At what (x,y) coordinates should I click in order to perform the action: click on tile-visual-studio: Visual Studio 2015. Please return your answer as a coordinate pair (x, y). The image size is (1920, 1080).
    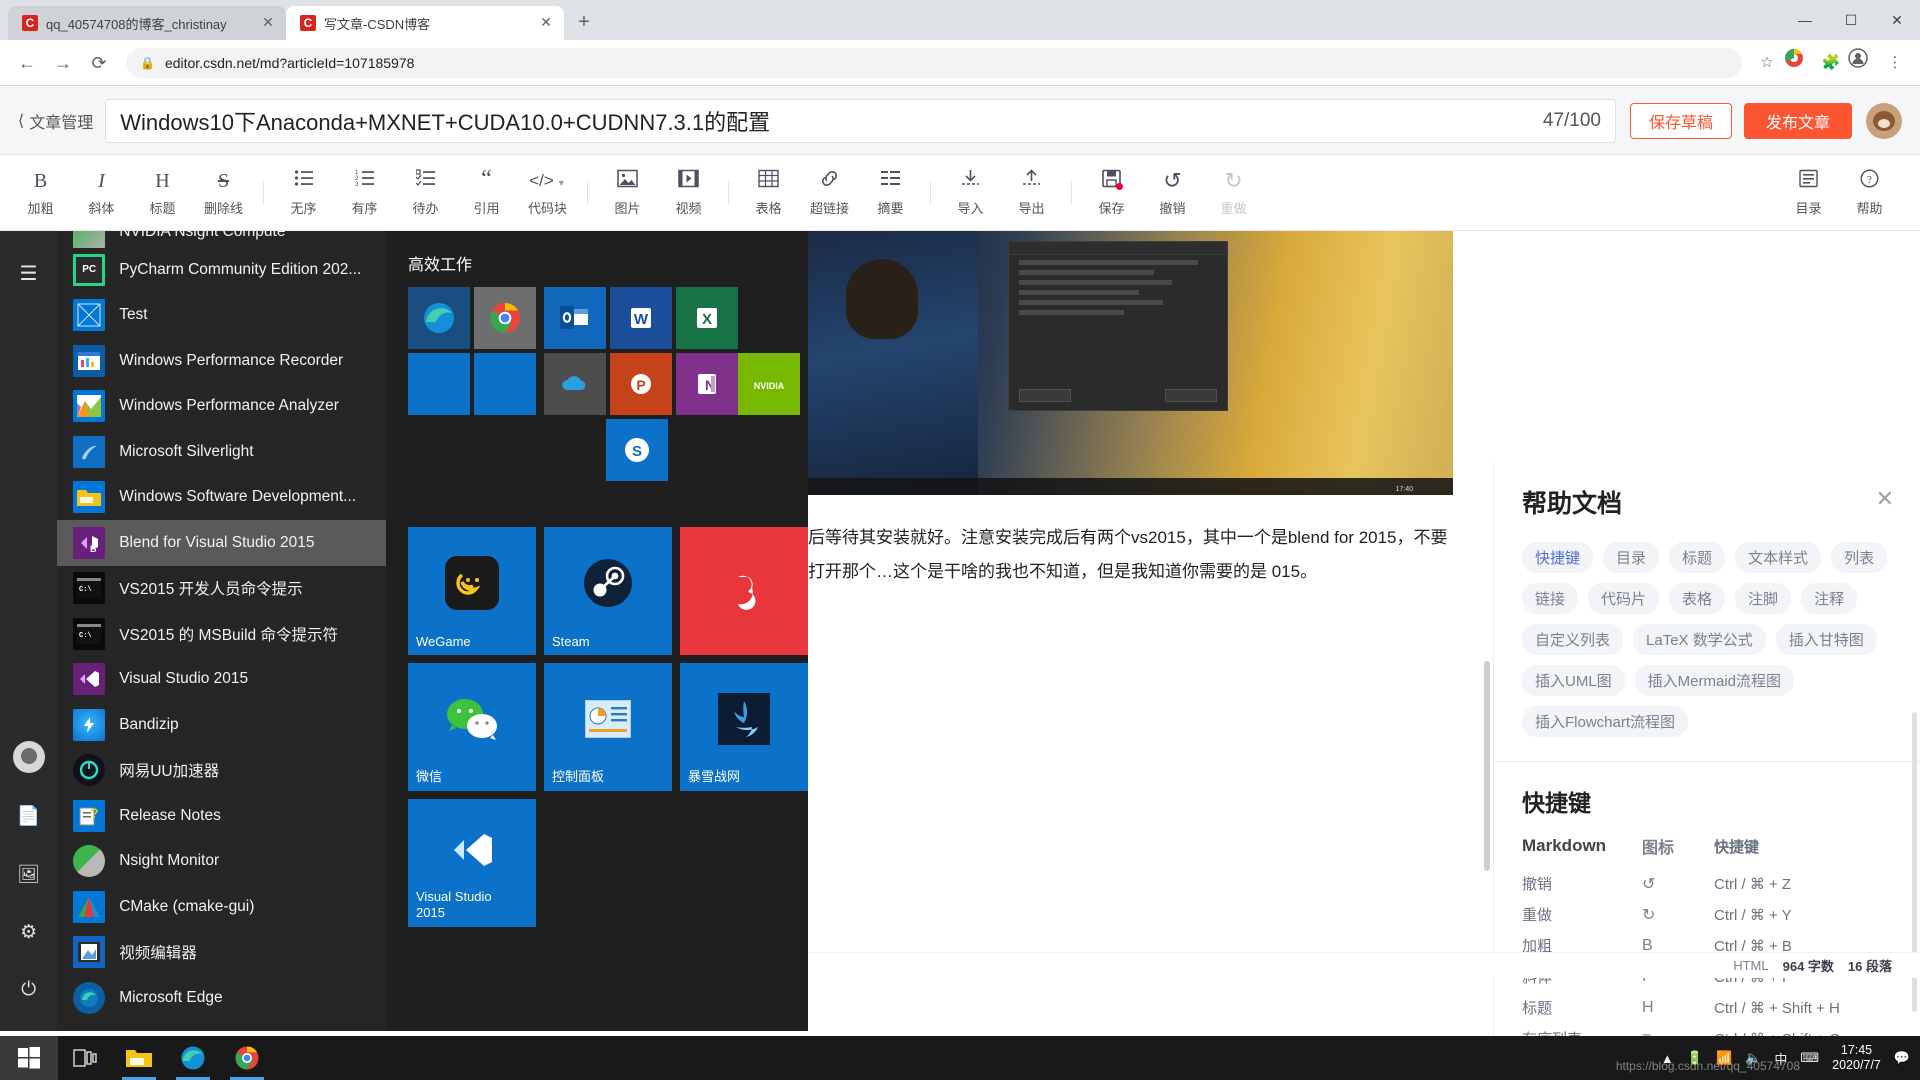
    Looking at the image, I should click on (472, 863).